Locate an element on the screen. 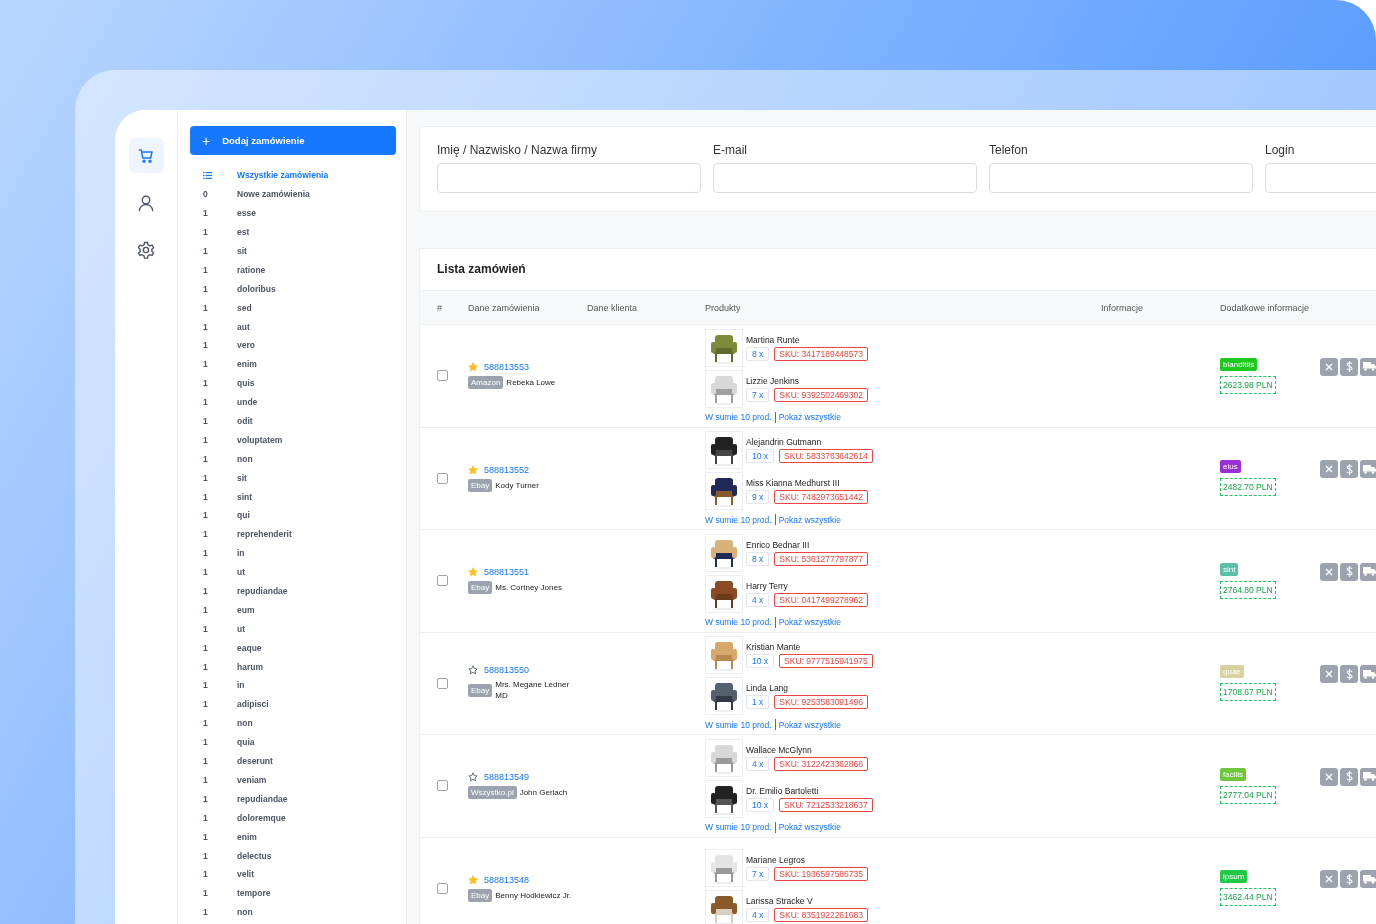 The height and width of the screenshot is (924, 1376). order-status-link: eaque is located at coordinates (249, 647).